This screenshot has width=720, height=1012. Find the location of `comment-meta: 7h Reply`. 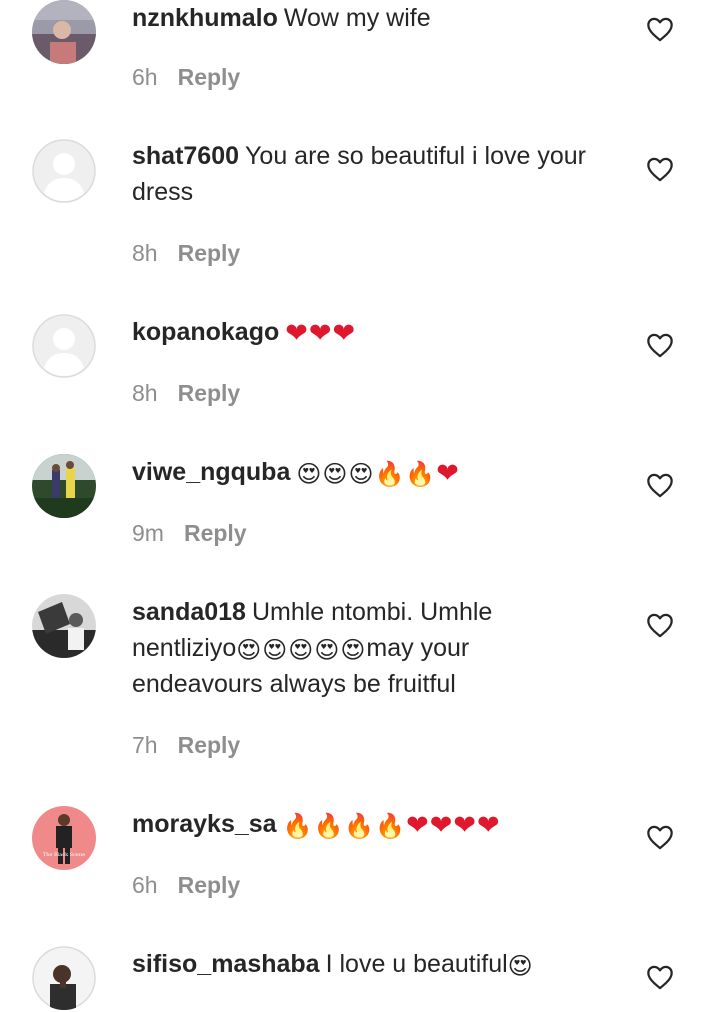

comment-meta: 7h Reply is located at coordinates (186, 745).